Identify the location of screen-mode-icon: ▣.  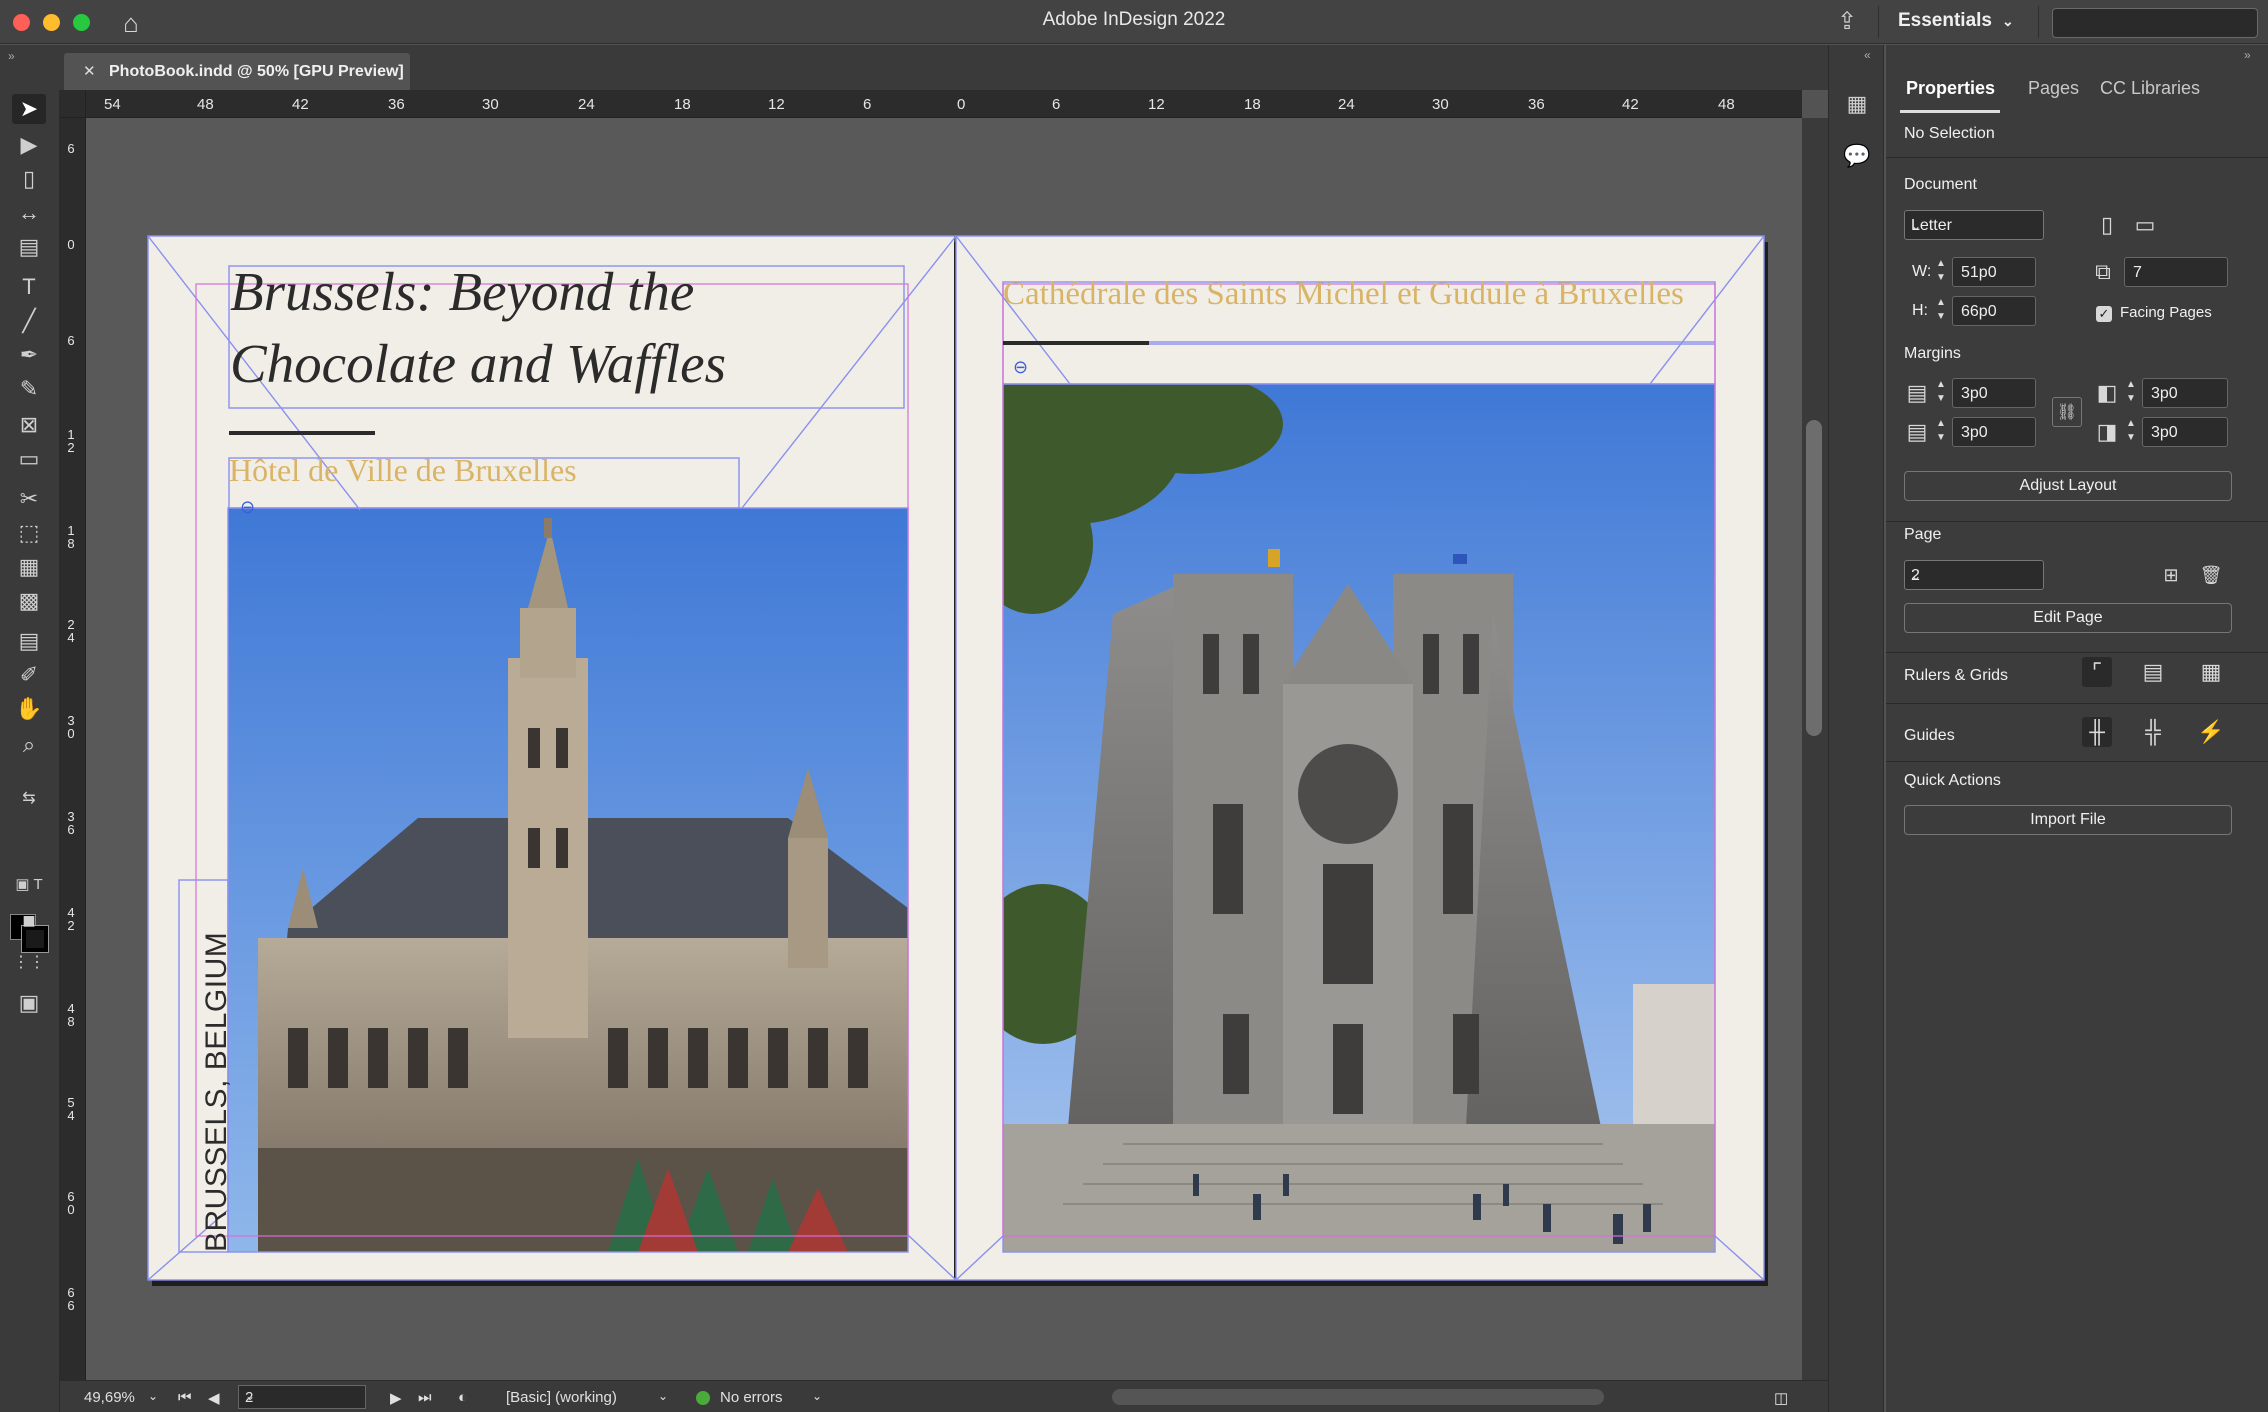
(29, 1003).